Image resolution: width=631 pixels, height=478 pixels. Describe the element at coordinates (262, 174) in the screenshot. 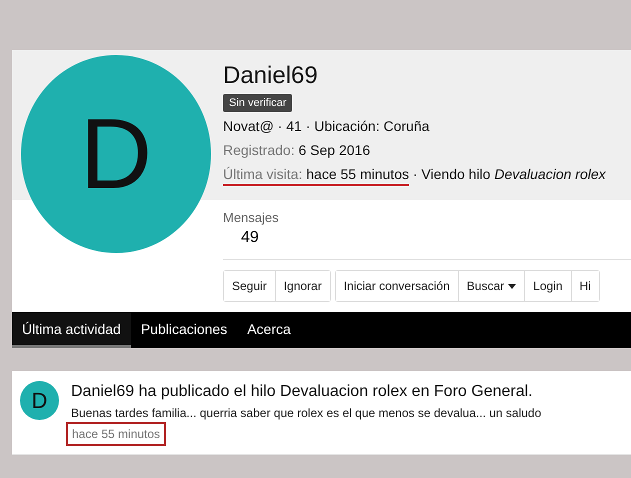

I see `last-visit-label: Última visita:` at that location.